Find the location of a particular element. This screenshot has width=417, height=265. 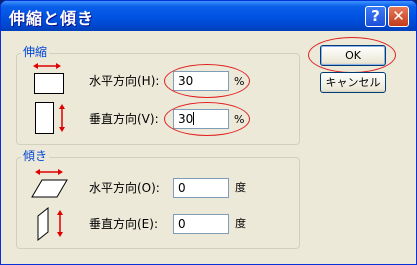

cancel-button: キャンセル is located at coordinates (353, 82).